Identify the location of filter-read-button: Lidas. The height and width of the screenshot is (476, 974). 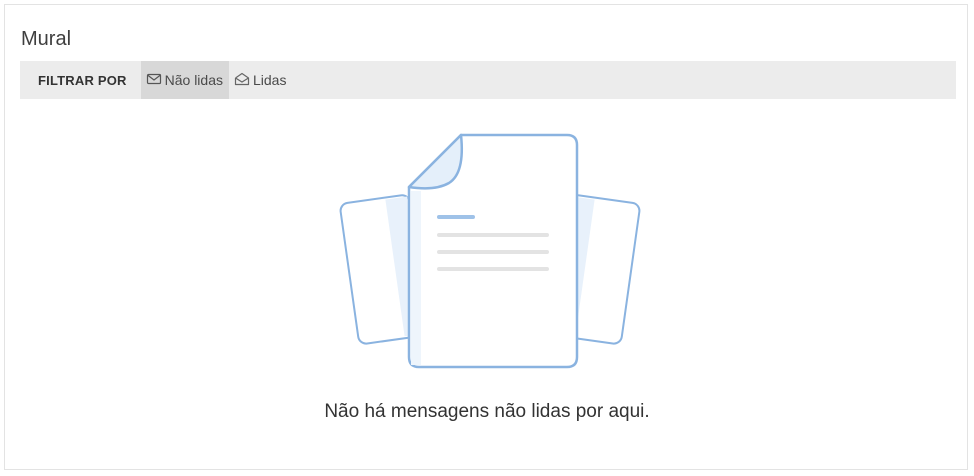
(260, 80).